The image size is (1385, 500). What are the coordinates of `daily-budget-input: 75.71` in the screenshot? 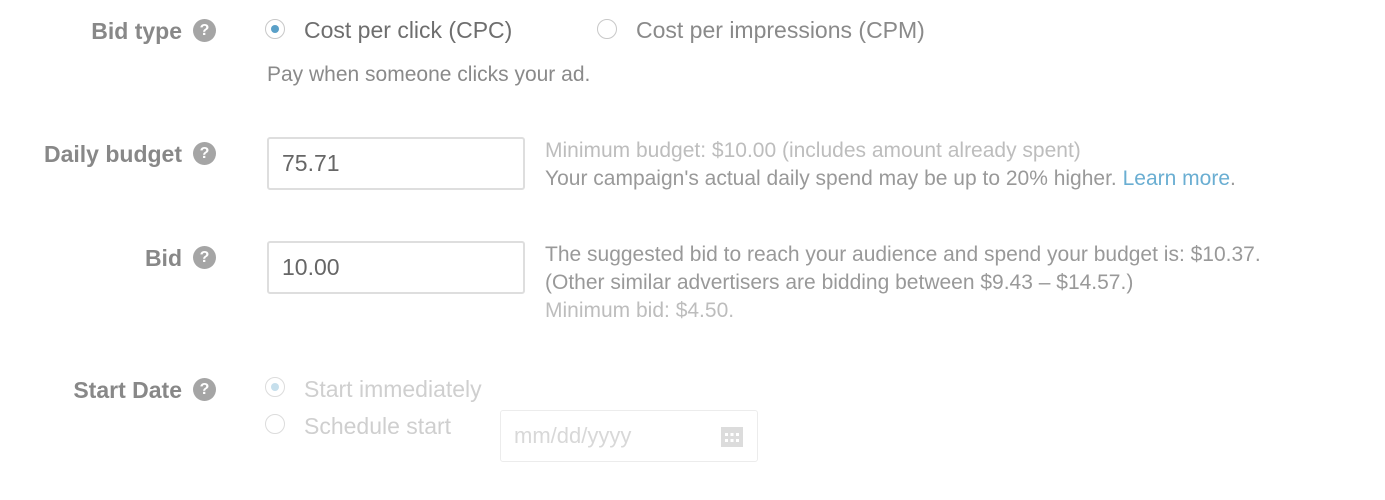 It's located at (396, 163).